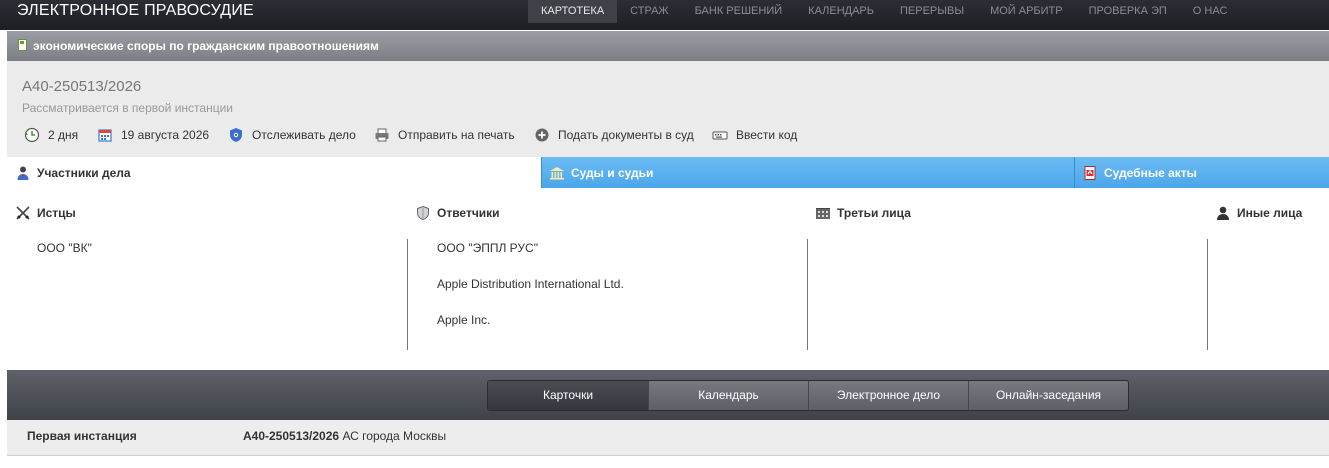 Image resolution: width=1329 pixels, height=468 pixels. Describe the element at coordinates (291, 436) in the screenshot. I see `instance-case-number: А40-250513/2026` at that location.